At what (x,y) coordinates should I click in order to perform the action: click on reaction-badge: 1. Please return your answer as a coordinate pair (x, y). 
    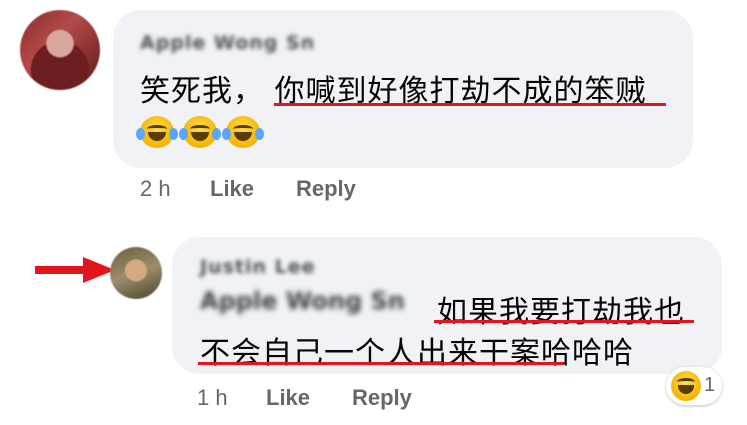
    Looking at the image, I should click on (694, 386).